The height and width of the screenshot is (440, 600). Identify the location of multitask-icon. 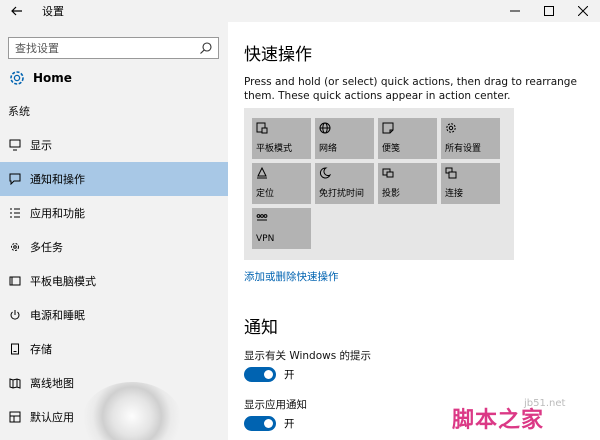
(15, 247).